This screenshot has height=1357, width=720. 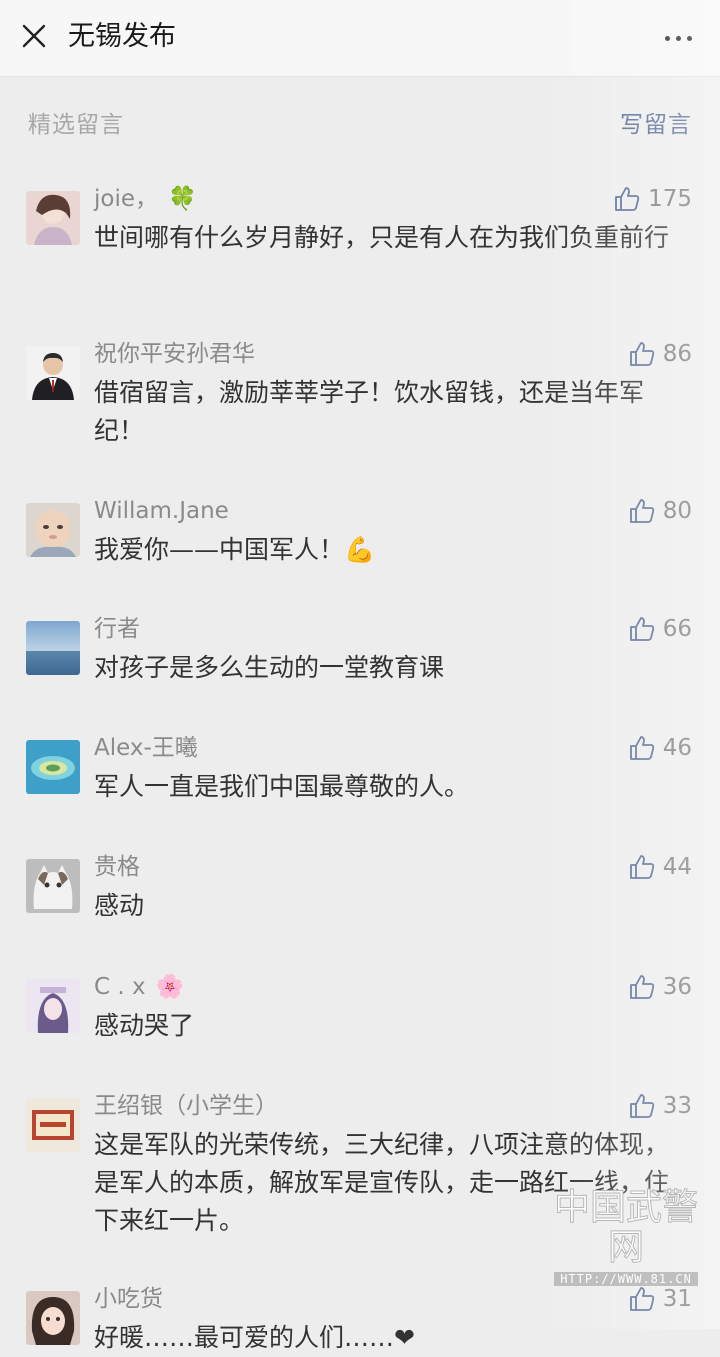 I want to click on watermark-text: 中国武警网, so click(x=625, y=1227).